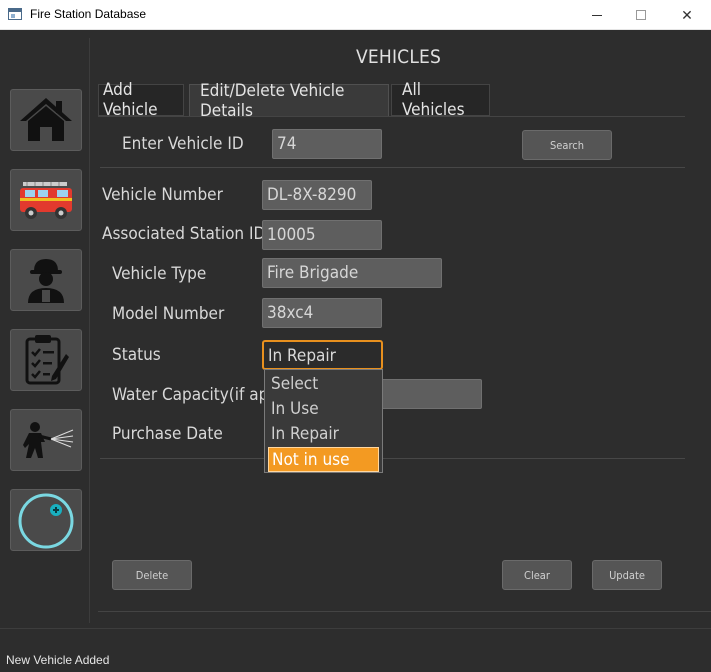 The width and height of the screenshot is (711, 672). I want to click on vehicle-number-label: Vehicle Number, so click(162, 195).